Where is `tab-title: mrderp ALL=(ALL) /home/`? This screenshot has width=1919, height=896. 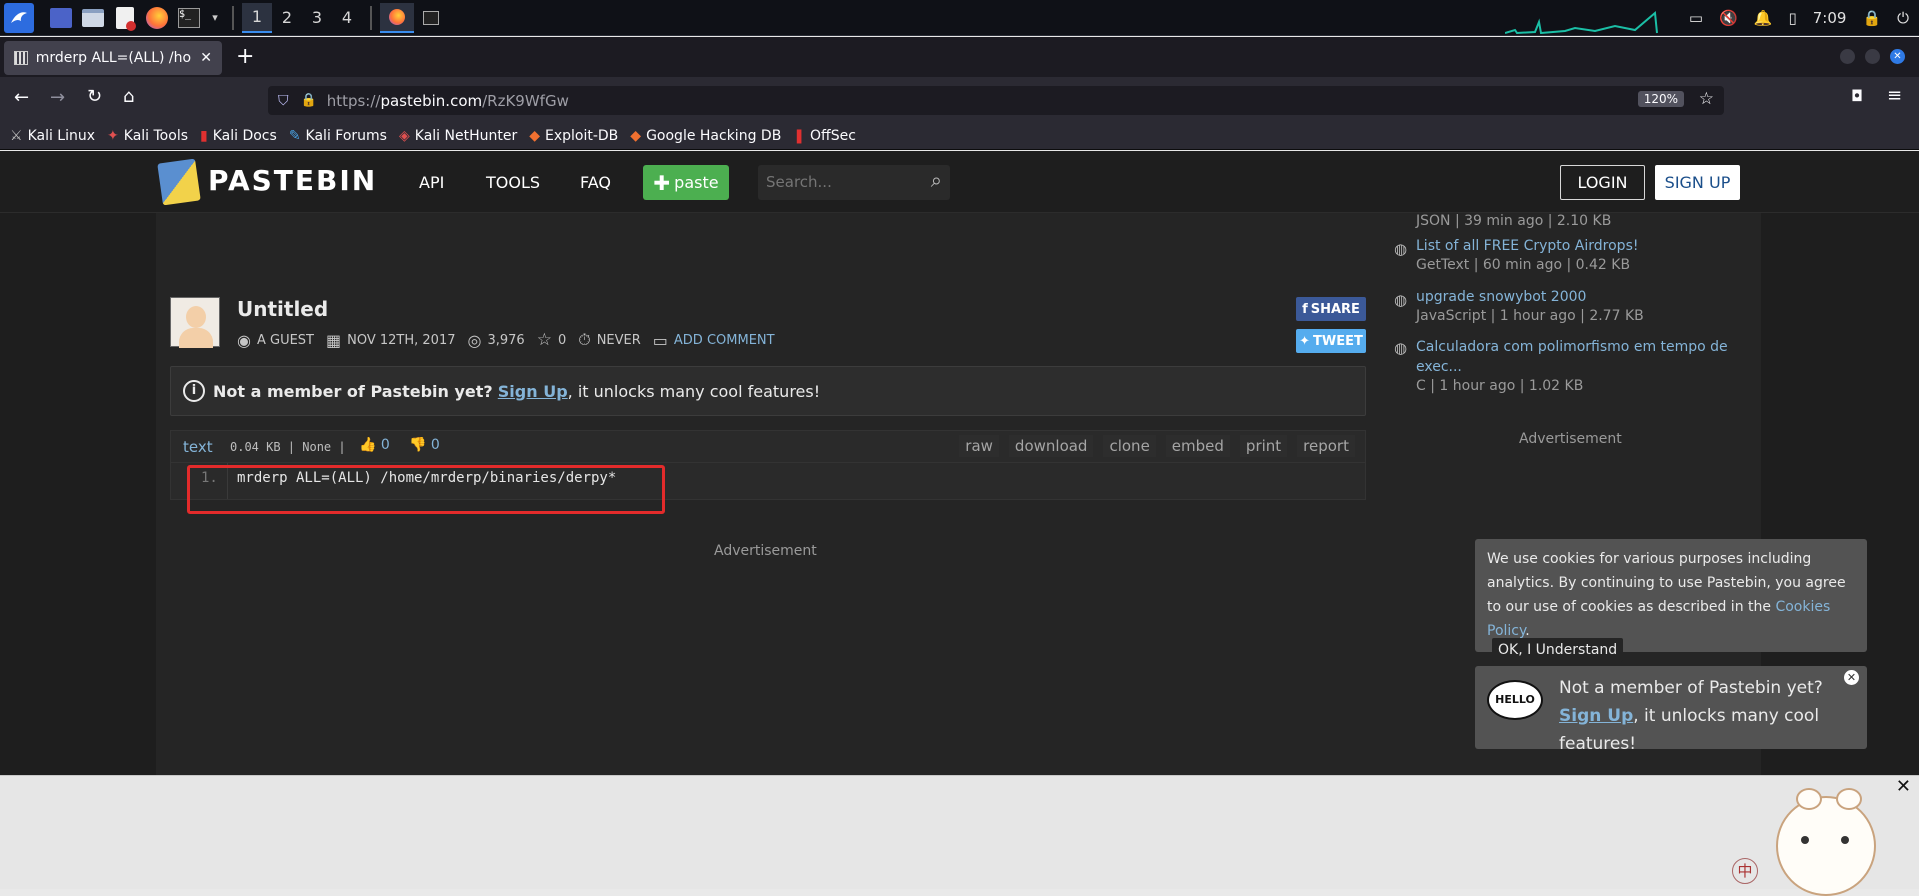
tab-title: mrderp ALL=(ALL) /home/ is located at coordinates (114, 58).